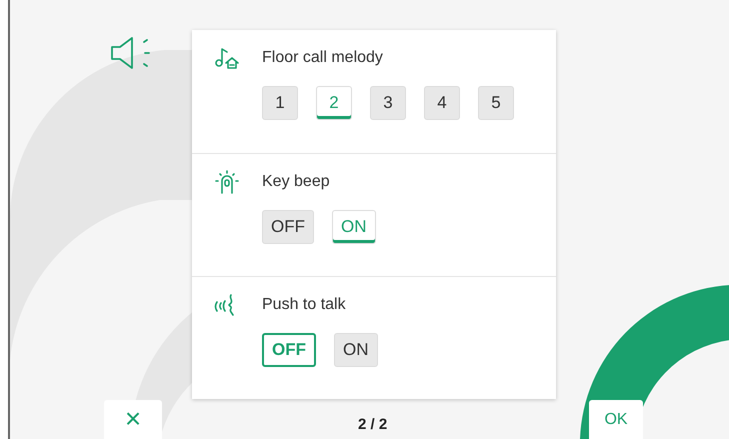  I want to click on option-button: 3, so click(388, 103).